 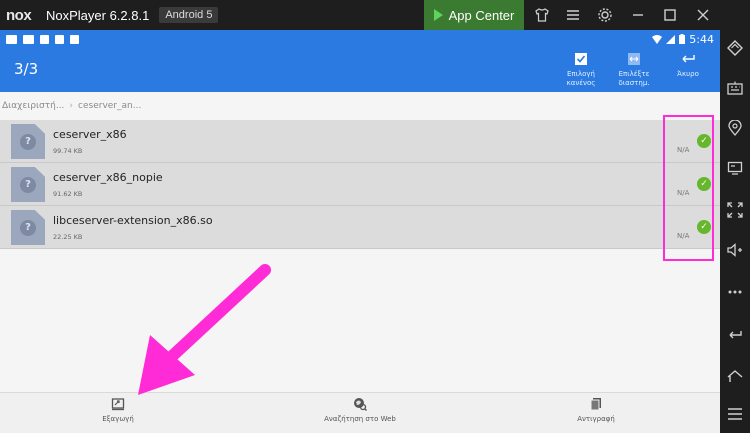 What do you see at coordinates (68, 237) in the screenshot?
I see `file-size: 22.25 KB` at bounding box center [68, 237].